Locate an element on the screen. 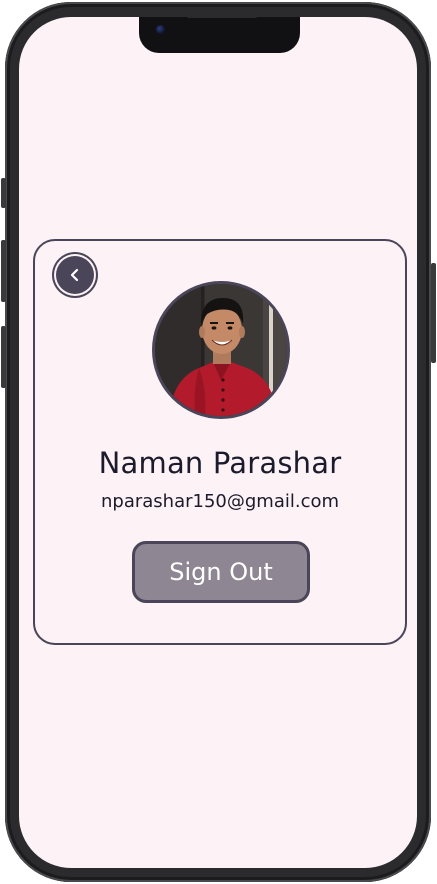 Image resolution: width=437 pixels, height=884 pixels. front-camera is located at coordinates (160, 29).